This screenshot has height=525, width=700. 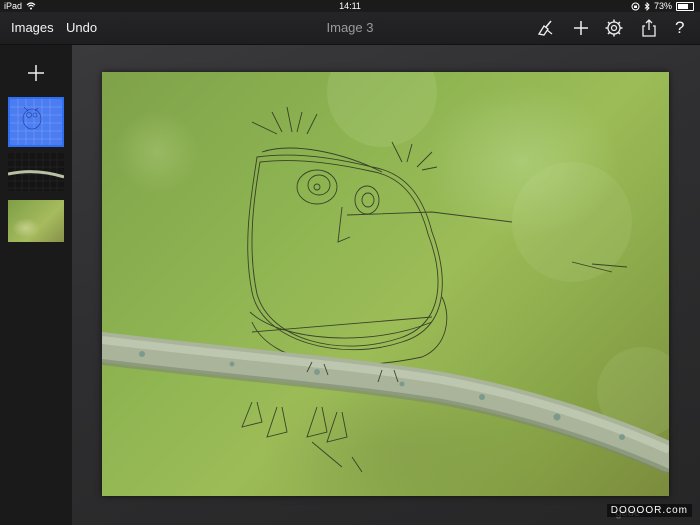 I want to click on document-title: Image 3, so click(x=350, y=27).